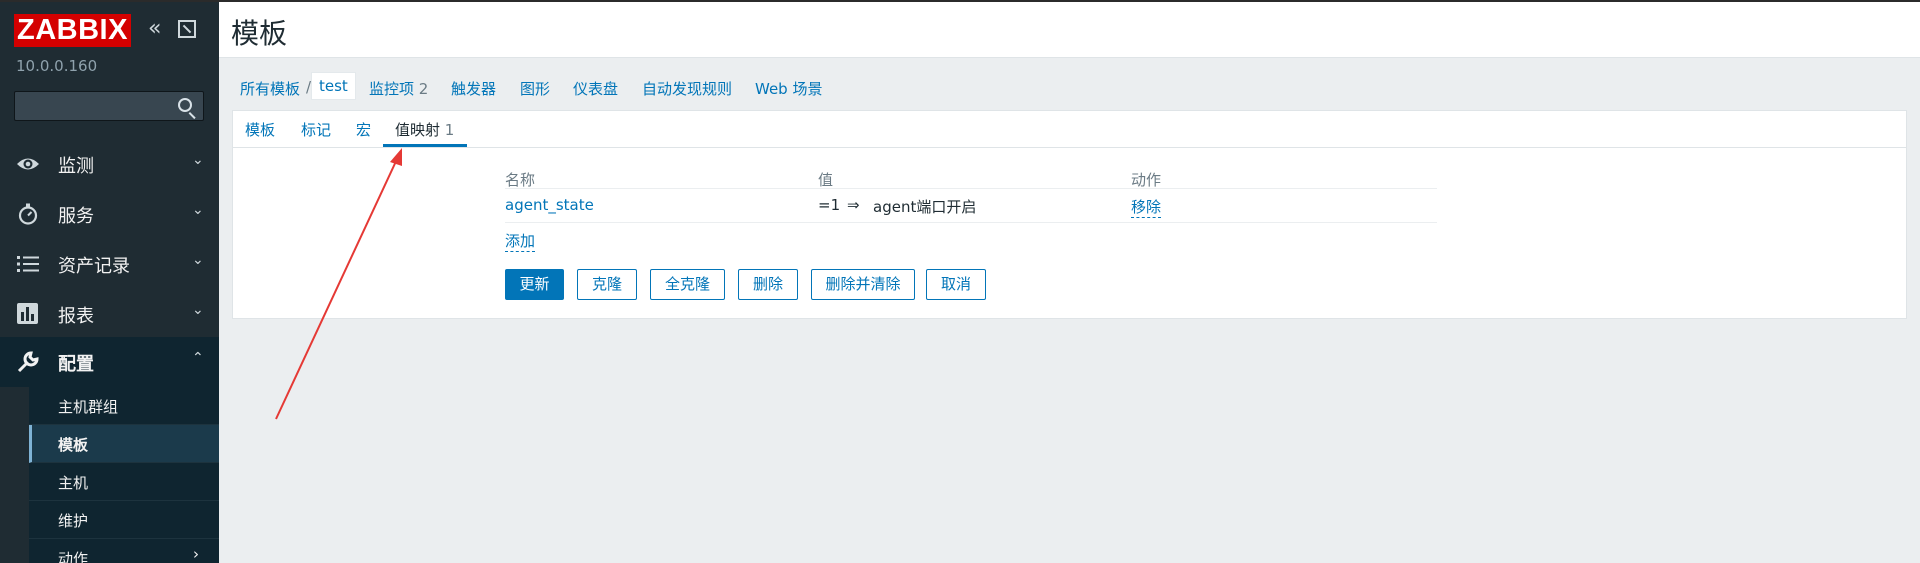 The image size is (1920, 563). I want to click on submenu-label: 主机群组, so click(88, 407).